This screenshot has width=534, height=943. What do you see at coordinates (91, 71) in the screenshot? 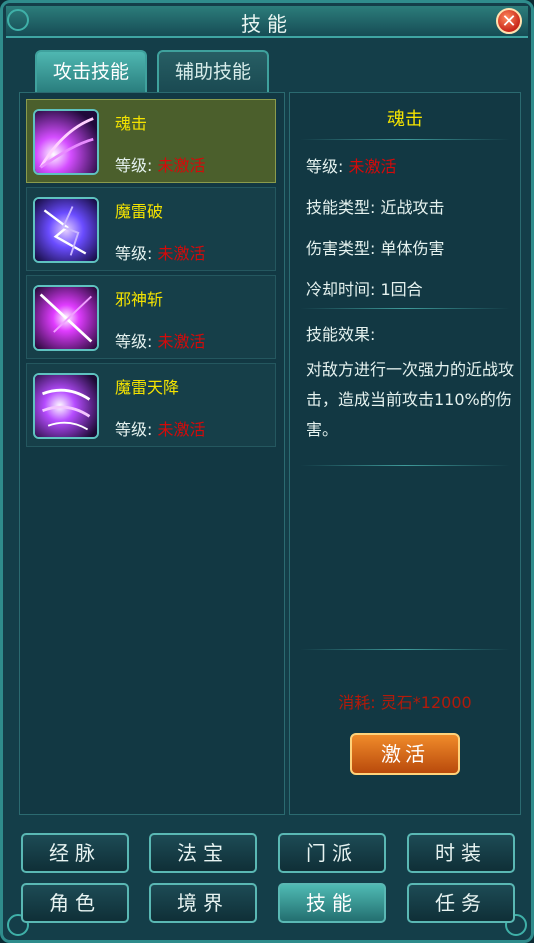
I see `tab-attack-skills: 攻击技能` at bounding box center [91, 71].